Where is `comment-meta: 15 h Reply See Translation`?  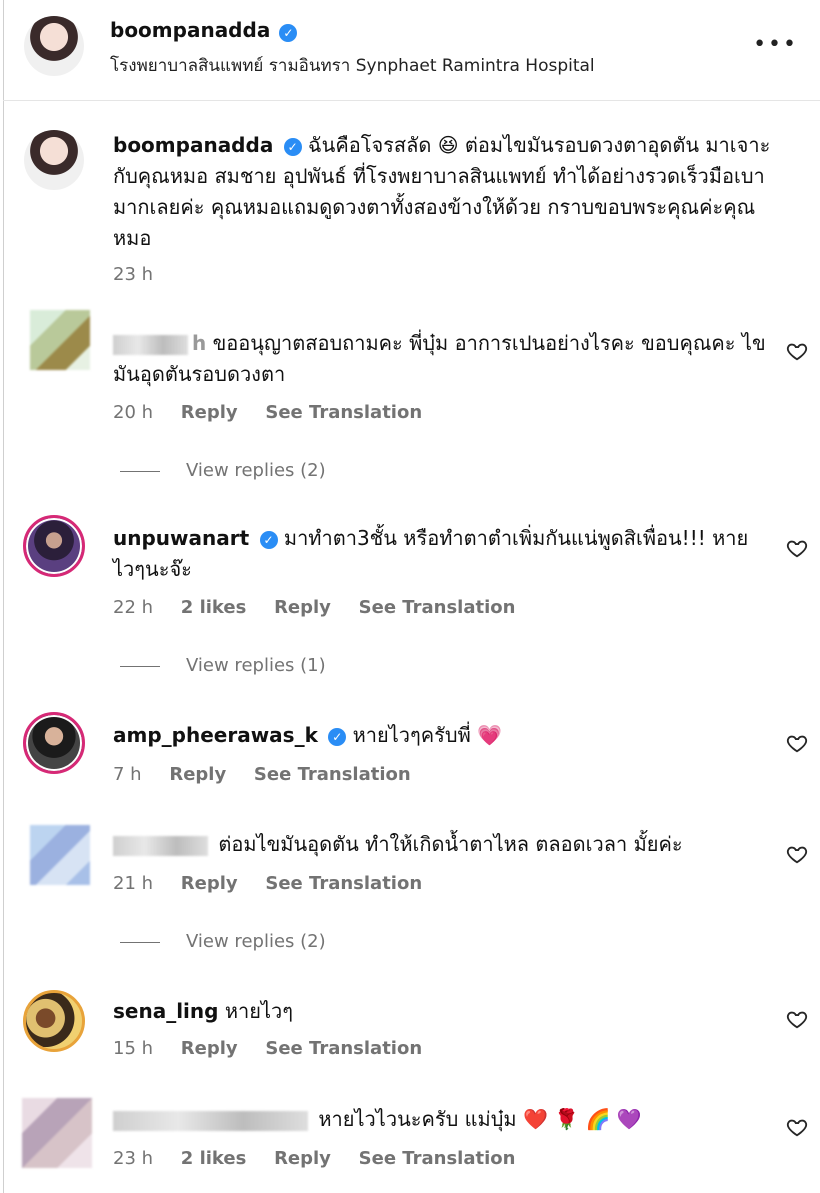 comment-meta: 15 h Reply See Translation is located at coordinates (278, 1048).